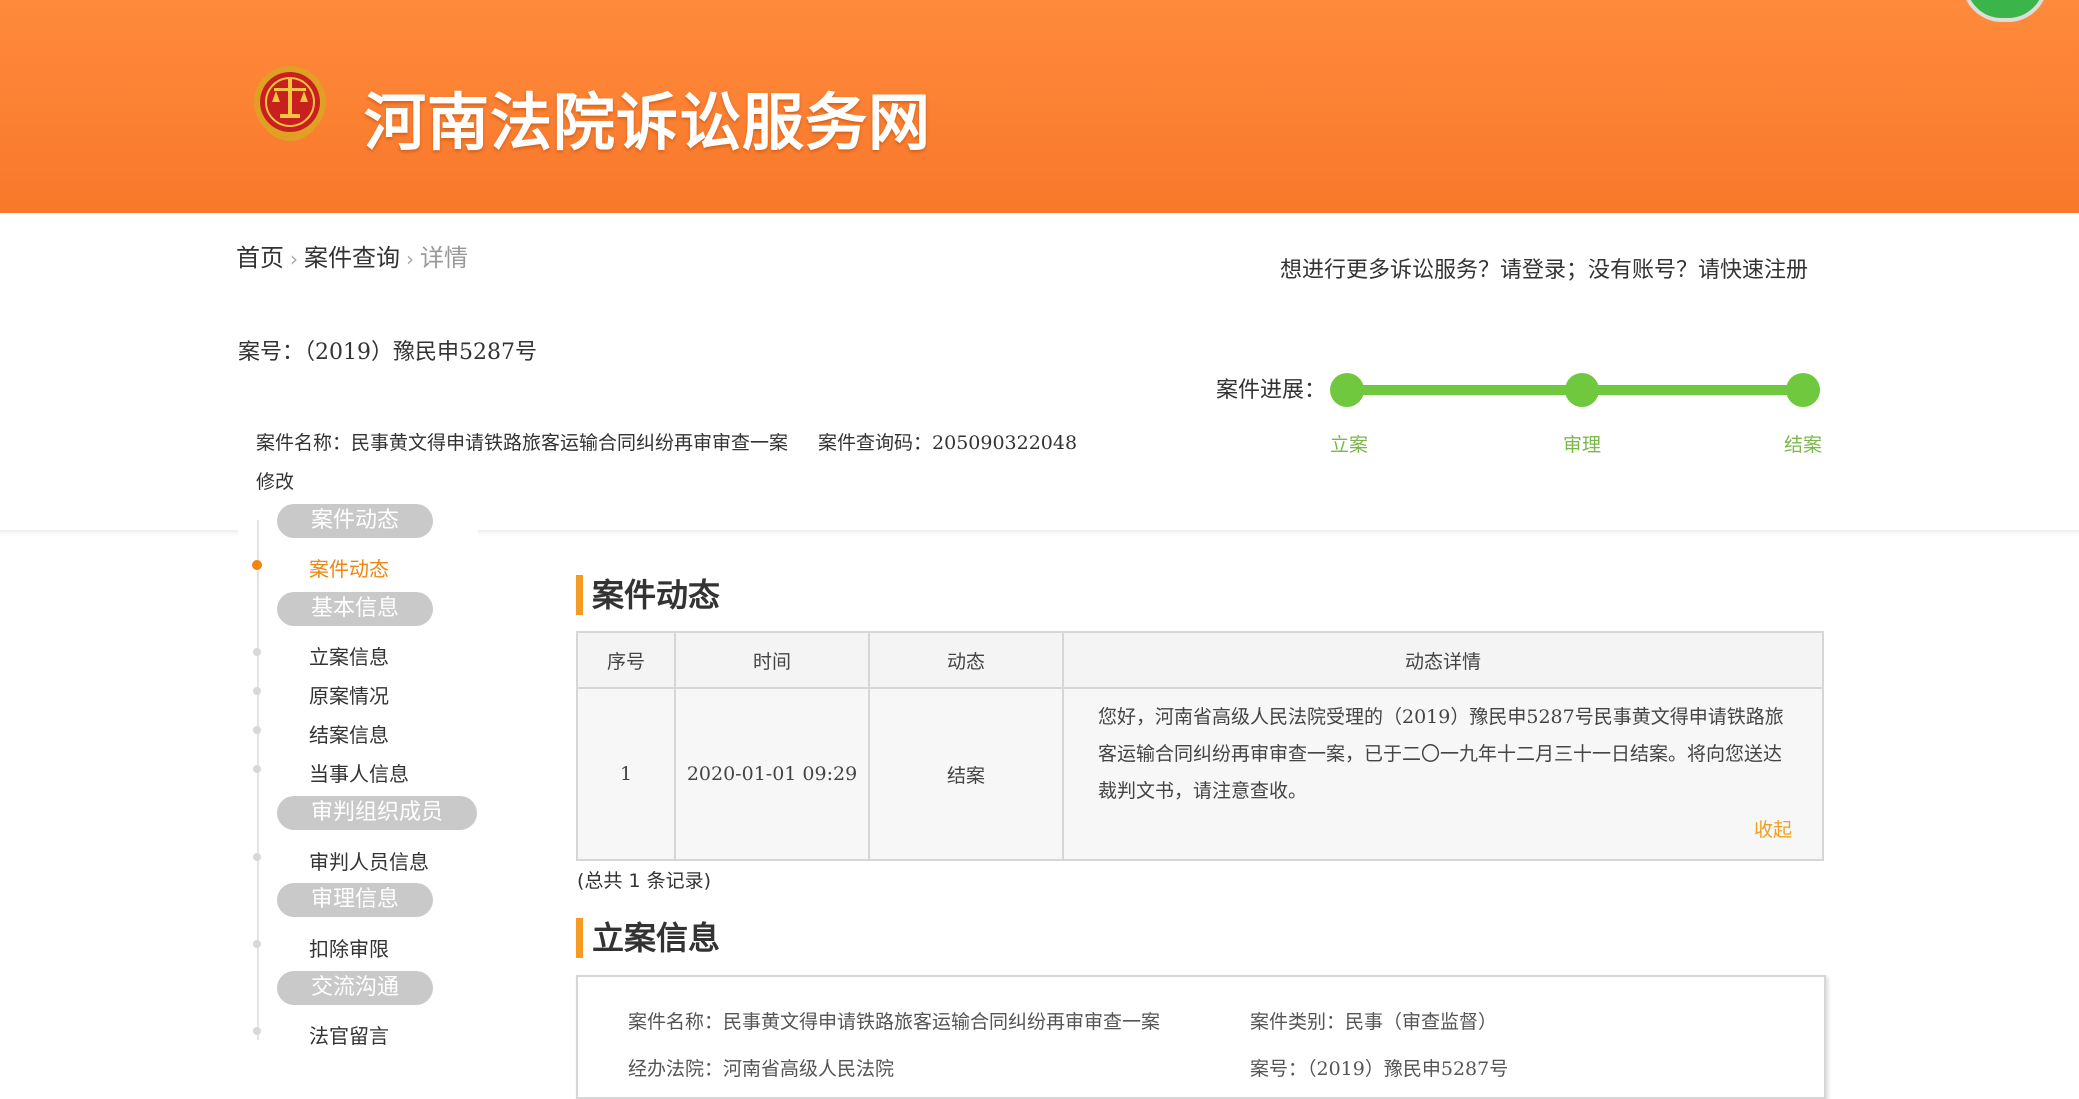 Image resolution: width=2079 pixels, height=1099 pixels. I want to click on progress-node-filing, so click(1347, 390).